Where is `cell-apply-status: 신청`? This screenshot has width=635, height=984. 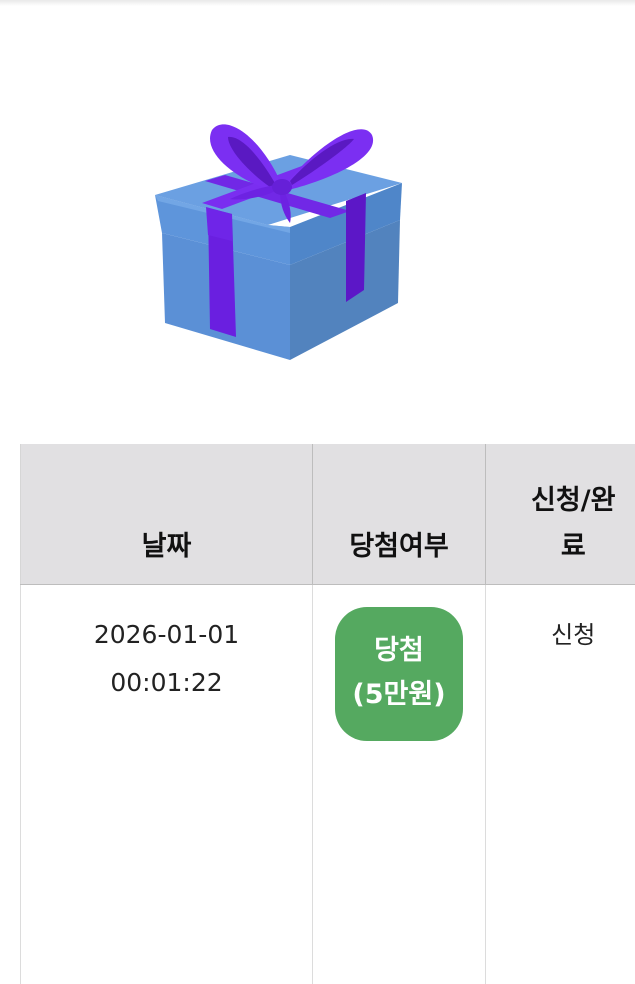 cell-apply-status: 신청 is located at coordinates (560, 784).